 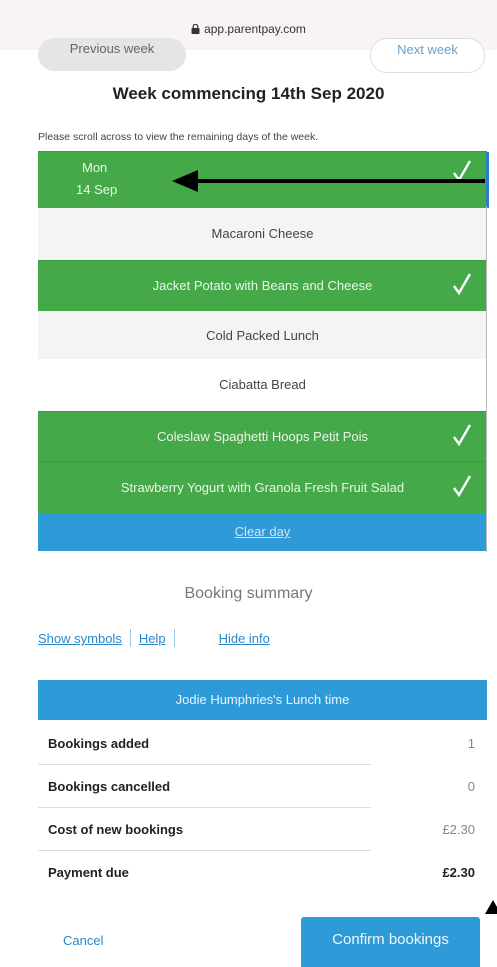 What do you see at coordinates (99, 743) in the screenshot?
I see `summary-row-label: Bookings added` at bounding box center [99, 743].